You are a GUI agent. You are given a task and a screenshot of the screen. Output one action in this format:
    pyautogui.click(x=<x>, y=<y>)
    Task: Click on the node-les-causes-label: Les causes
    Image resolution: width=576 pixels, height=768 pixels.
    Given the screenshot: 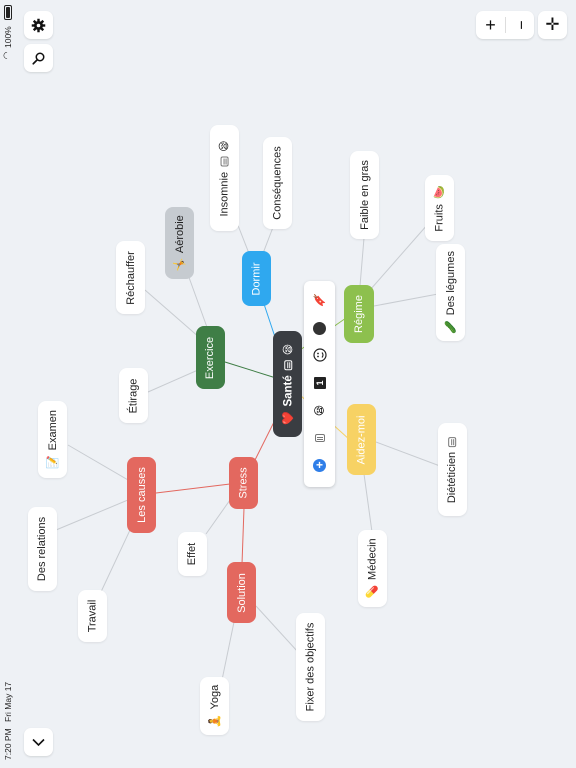 What is the action you would take?
    pyautogui.click(x=141, y=495)
    